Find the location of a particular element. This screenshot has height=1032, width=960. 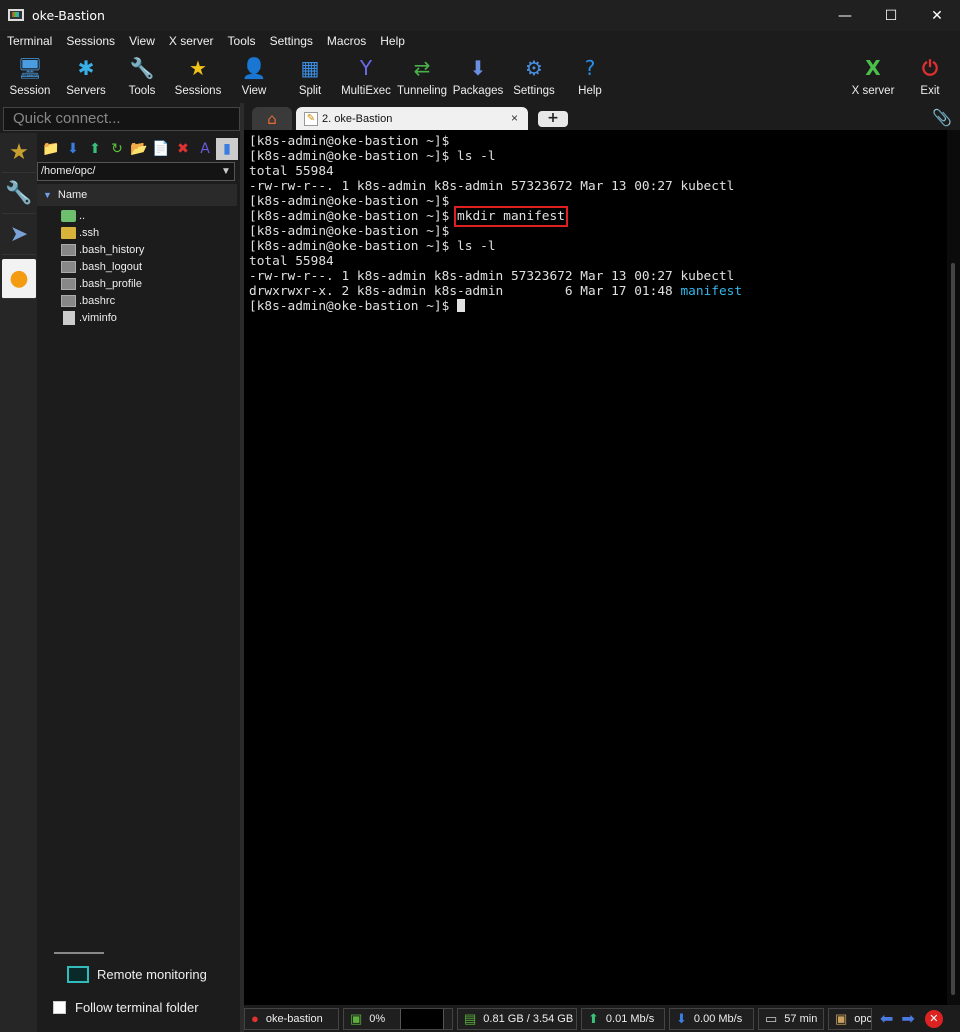

paperclip-icon: 📎 is located at coordinates (942, 117).